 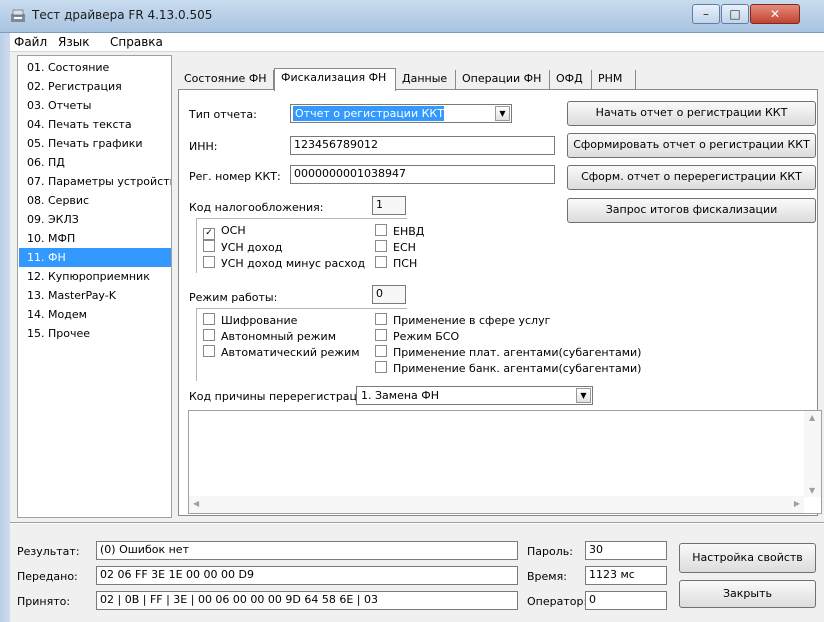 What do you see at coordinates (95, 67) in the screenshot?
I see `sidebar-item-status: 01. Состояние` at bounding box center [95, 67].